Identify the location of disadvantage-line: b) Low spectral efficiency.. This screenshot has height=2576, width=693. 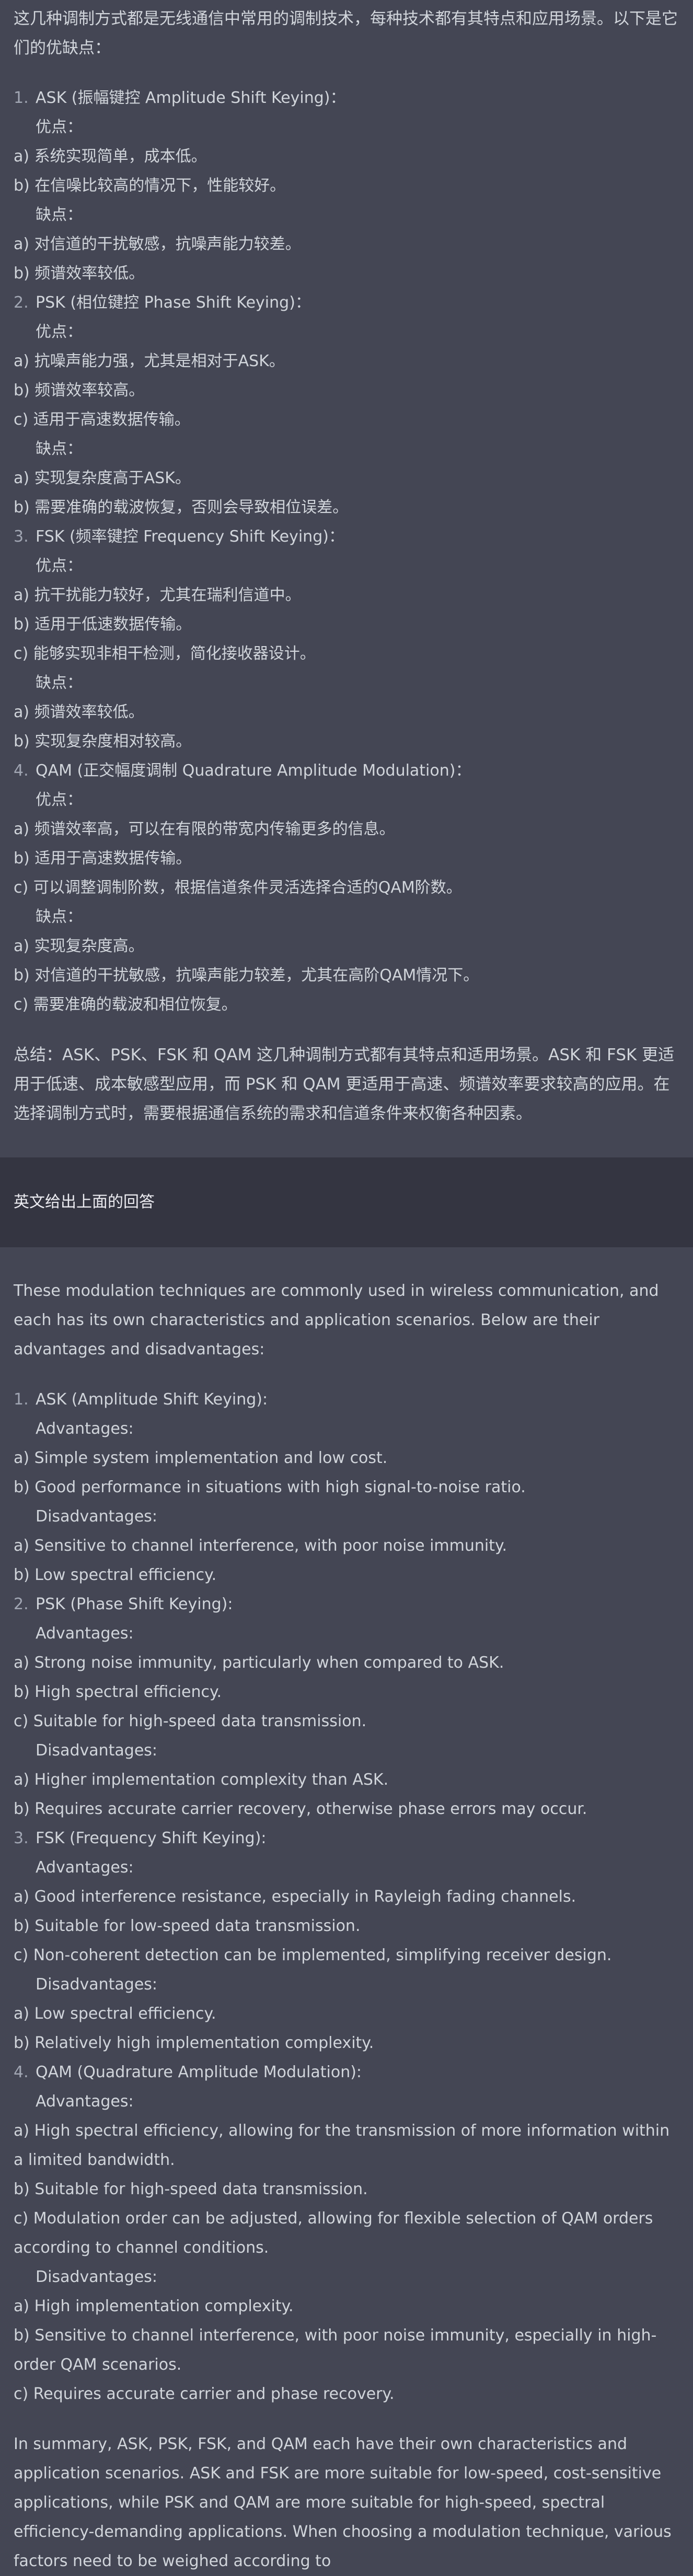
(115, 1575).